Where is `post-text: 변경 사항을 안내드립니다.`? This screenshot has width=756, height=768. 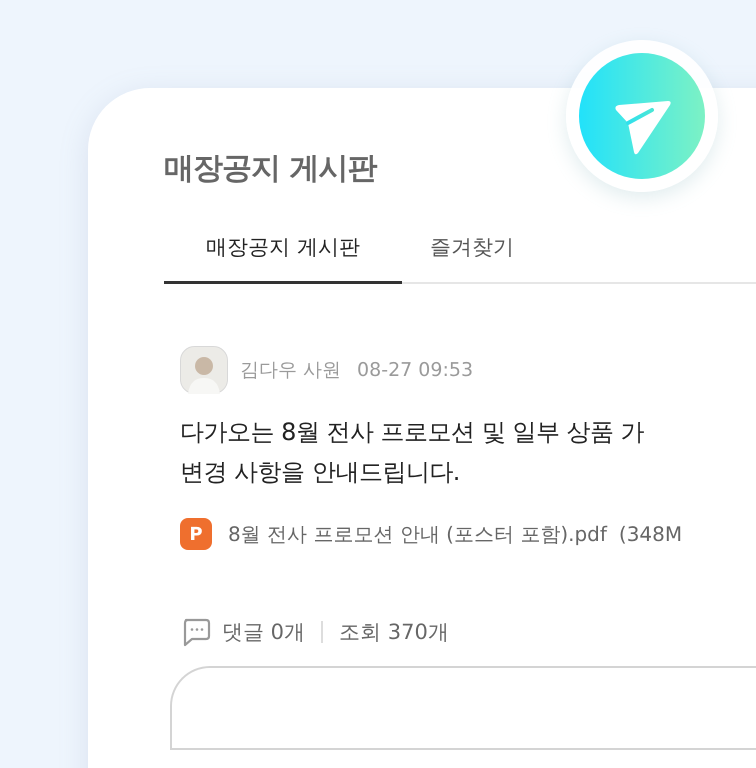 post-text: 변경 사항을 안내드립니다. is located at coordinates (320, 472).